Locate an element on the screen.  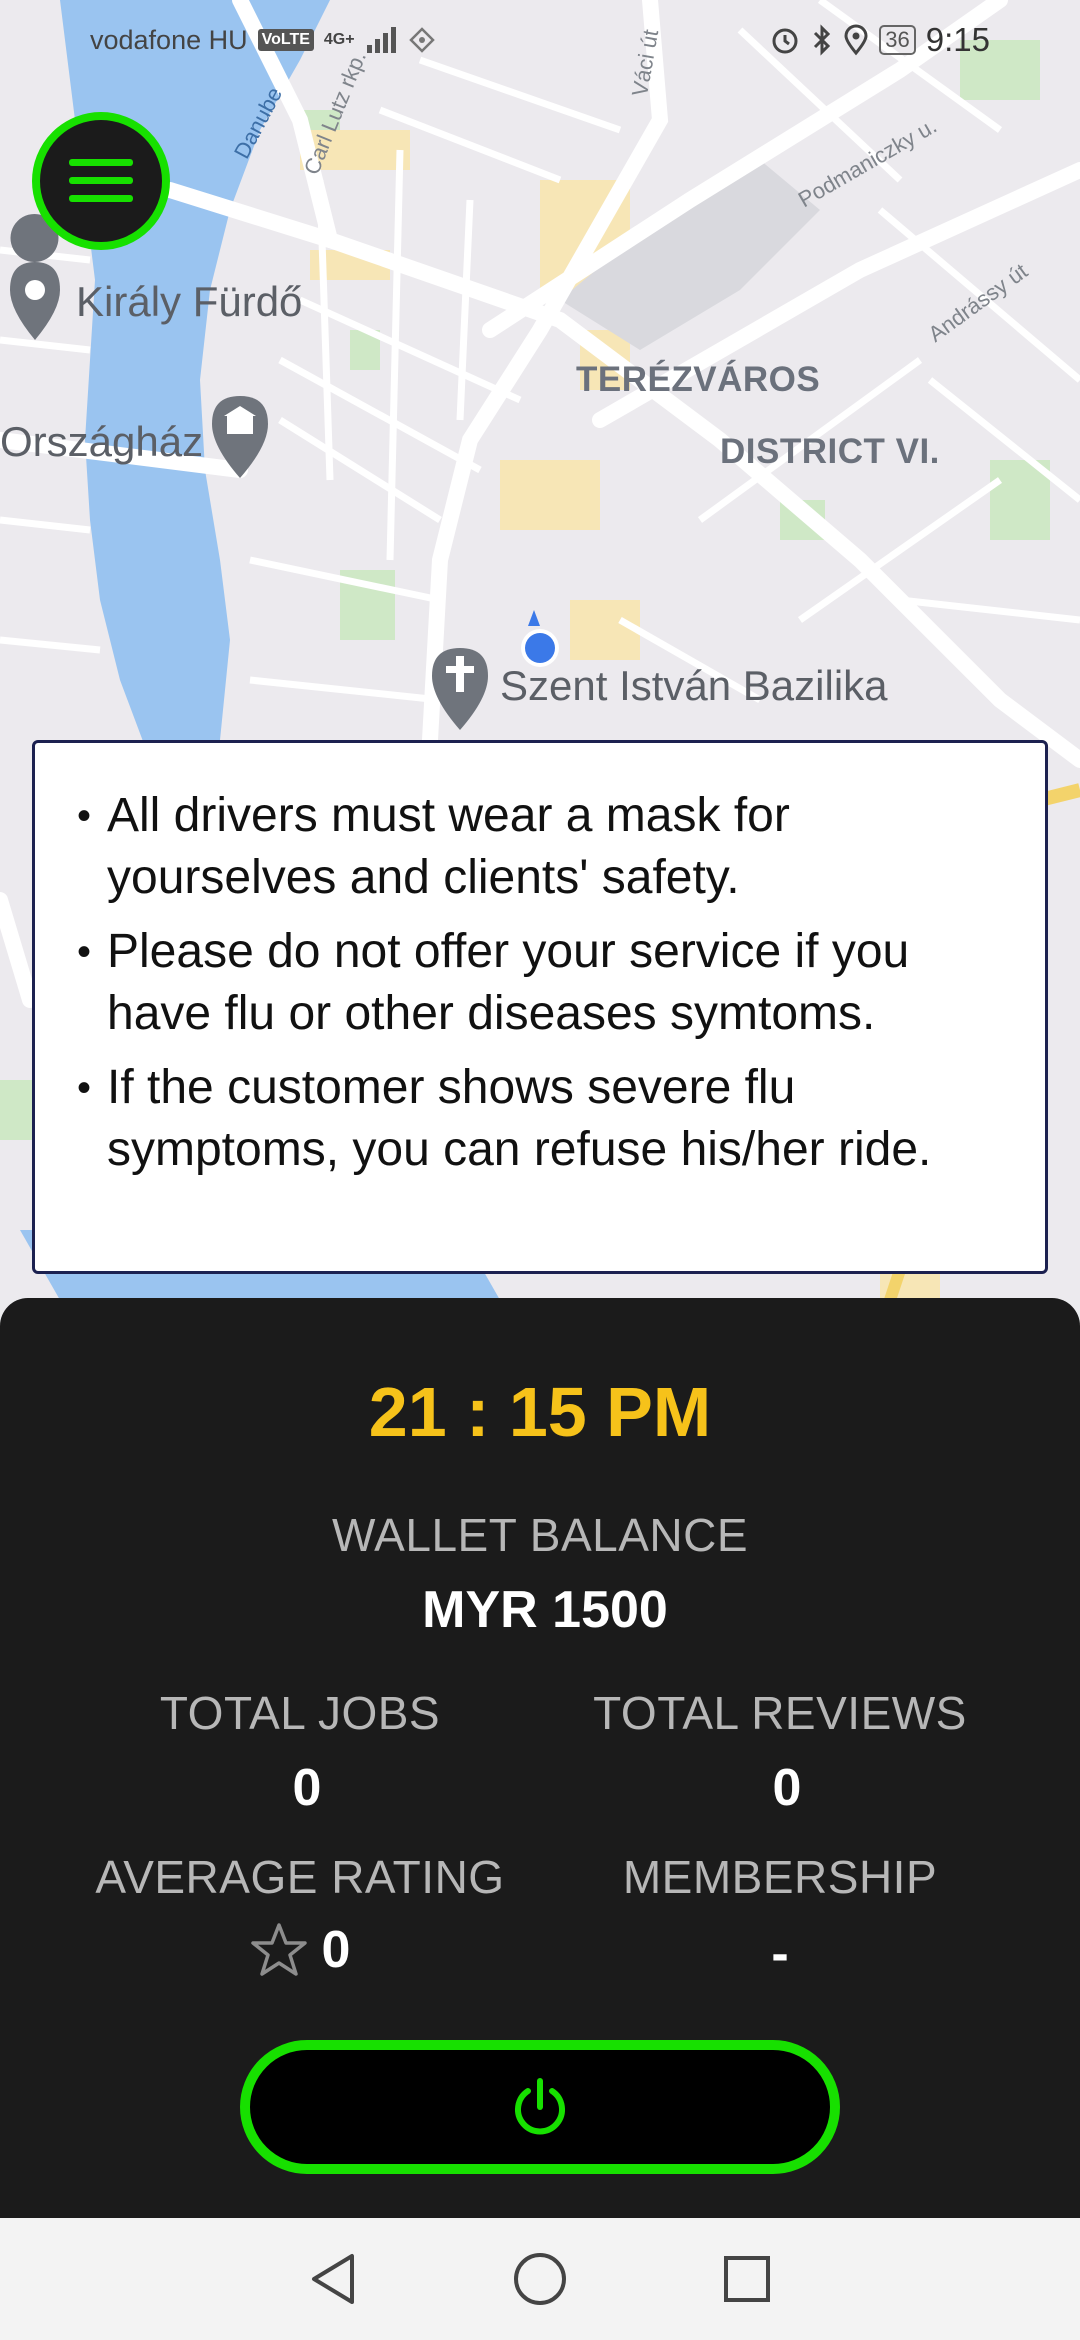
status-bar: vodafone HU VoLTE 4G+ 36 9:15 is located at coordinates (540, 40).